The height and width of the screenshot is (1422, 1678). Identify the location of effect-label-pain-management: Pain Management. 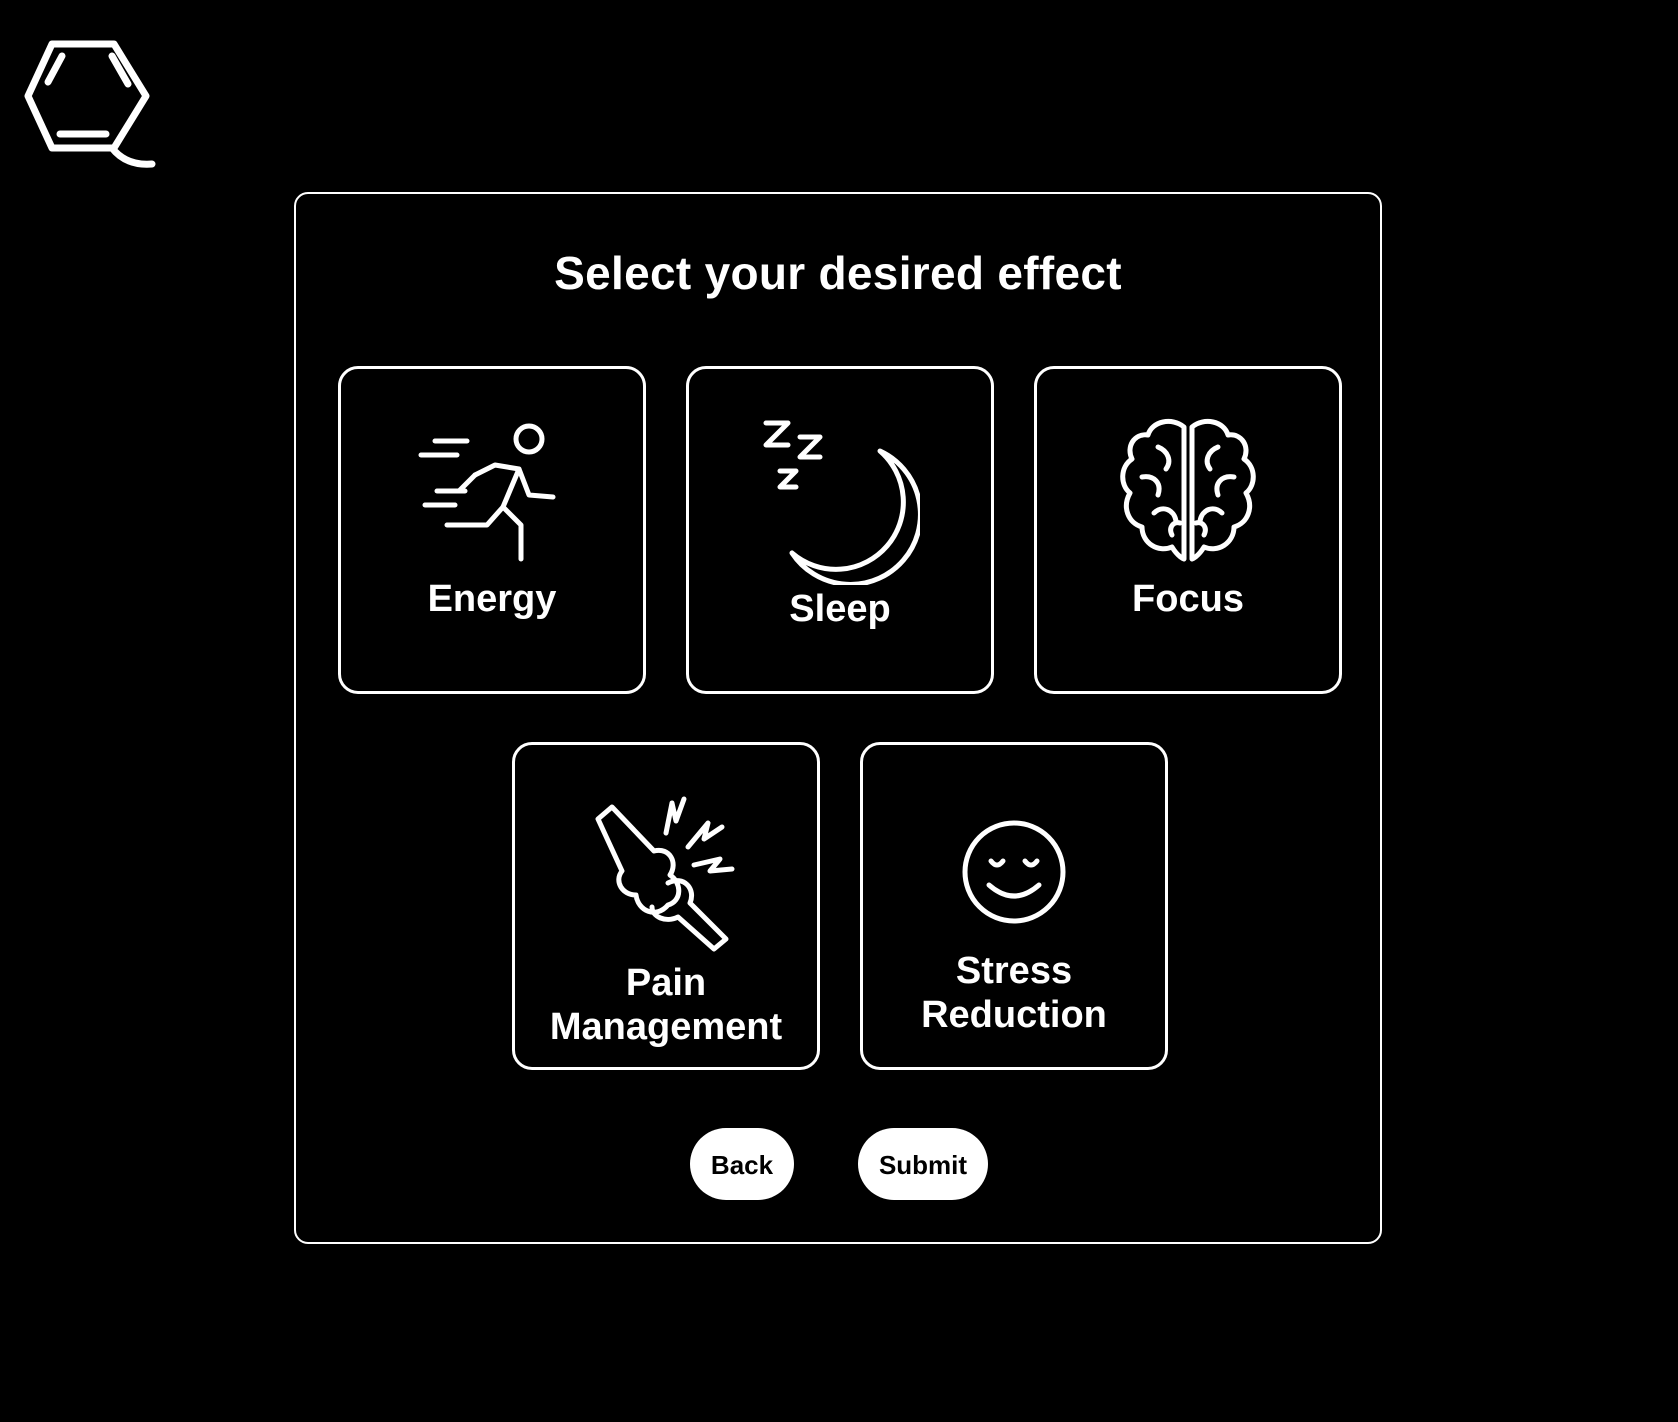
(666, 1005).